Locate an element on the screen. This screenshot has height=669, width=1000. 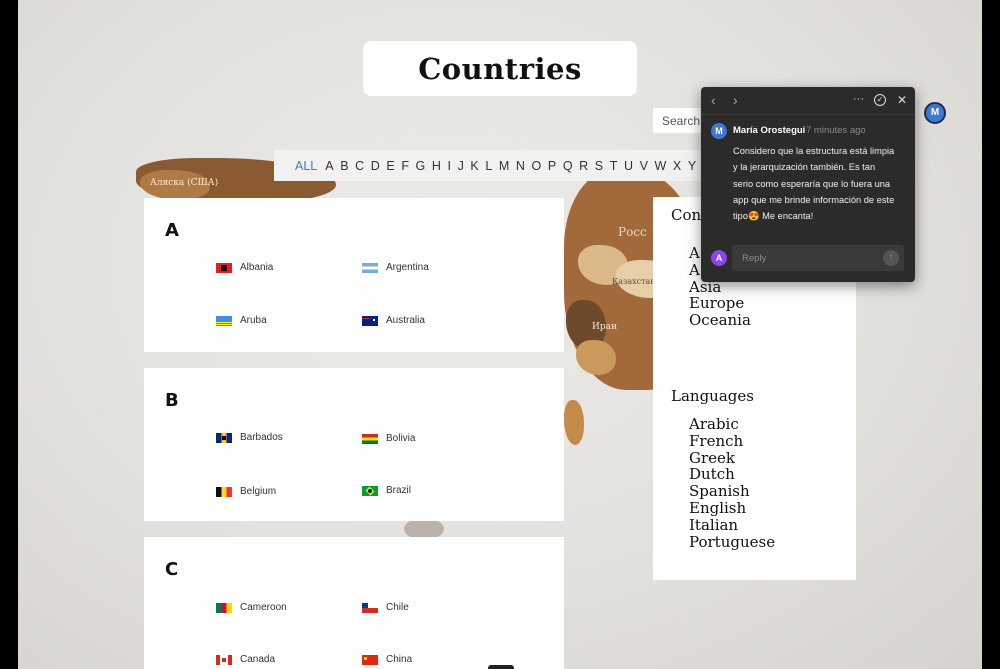
country-item-aruba: Aruba is located at coordinates (241, 320).